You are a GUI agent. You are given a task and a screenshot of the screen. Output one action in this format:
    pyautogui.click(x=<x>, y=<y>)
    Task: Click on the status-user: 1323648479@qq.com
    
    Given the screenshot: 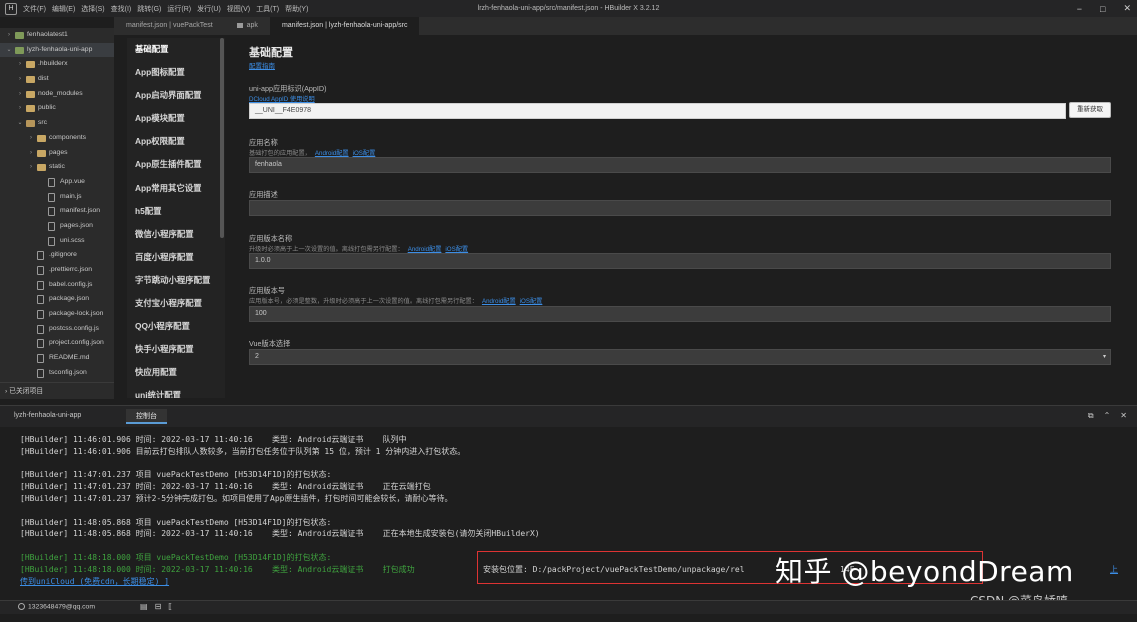 What is the action you would take?
    pyautogui.click(x=56, y=606)
    